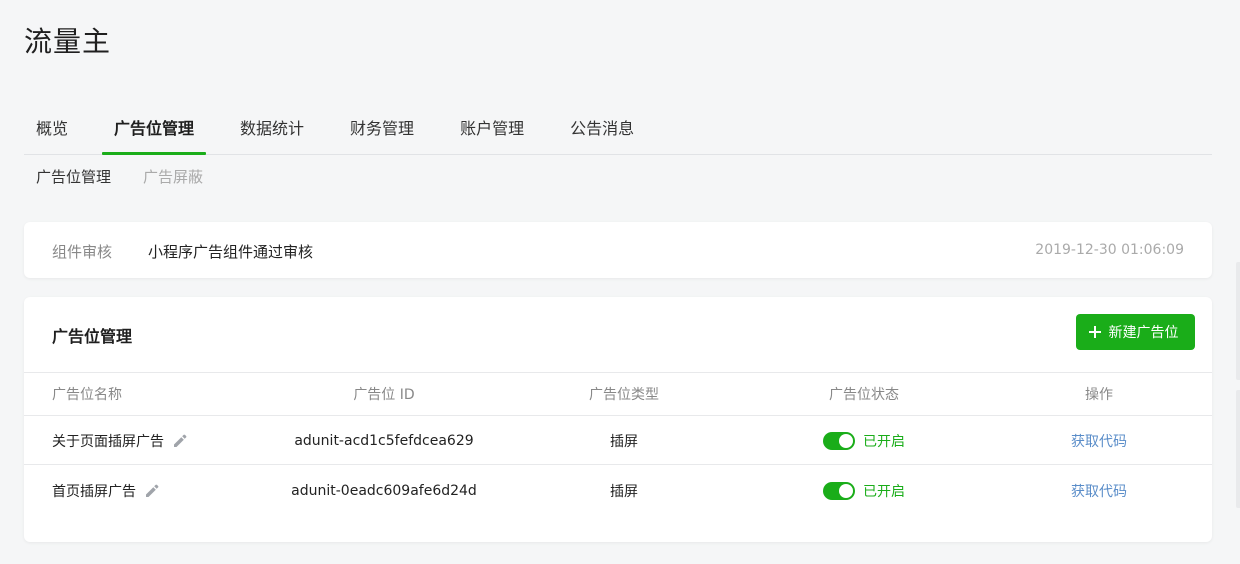 Image resolution: width=1240 pixels, height=564 pixels. I want to click on notice-text: 小程序广告组件通过审核, so click(231, 252).